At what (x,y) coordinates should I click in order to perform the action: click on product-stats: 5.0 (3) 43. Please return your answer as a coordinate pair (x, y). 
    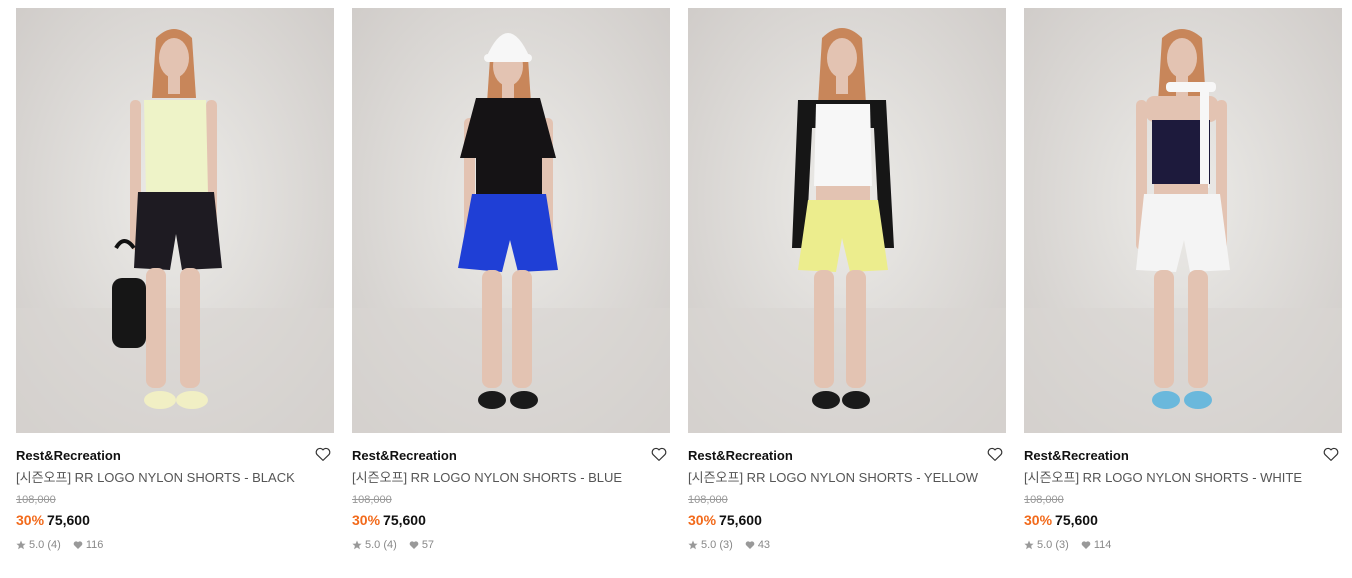
    Looking at the image, I should click on (847, 545).